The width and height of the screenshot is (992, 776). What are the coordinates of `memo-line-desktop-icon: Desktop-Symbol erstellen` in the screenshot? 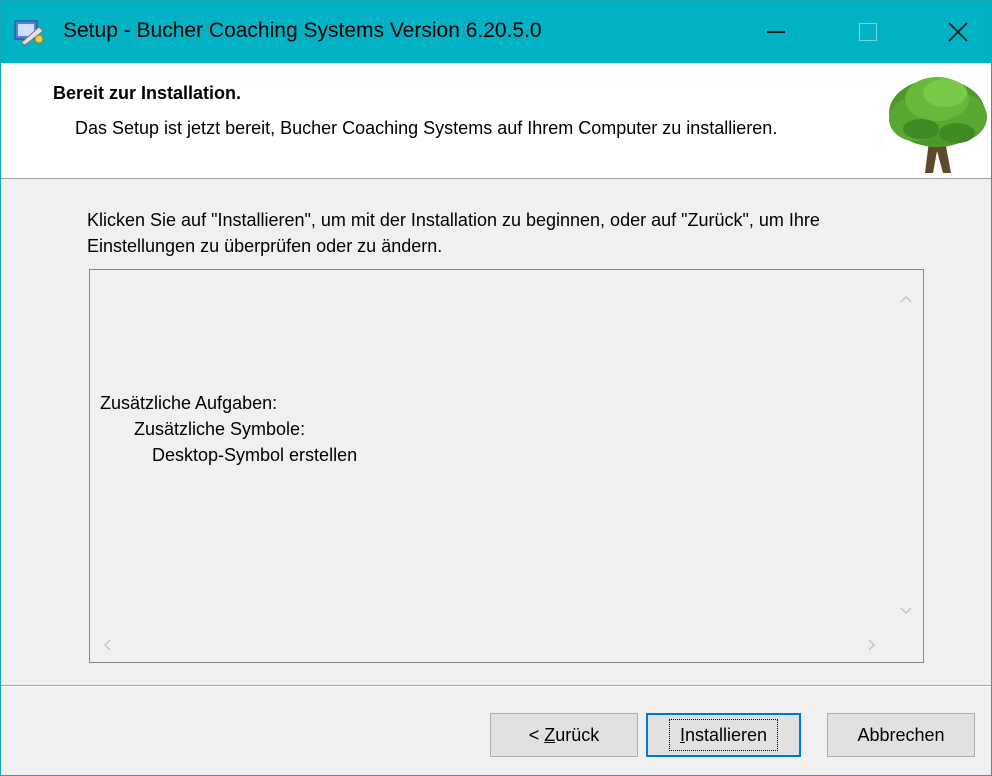 It's located at (255, 455).